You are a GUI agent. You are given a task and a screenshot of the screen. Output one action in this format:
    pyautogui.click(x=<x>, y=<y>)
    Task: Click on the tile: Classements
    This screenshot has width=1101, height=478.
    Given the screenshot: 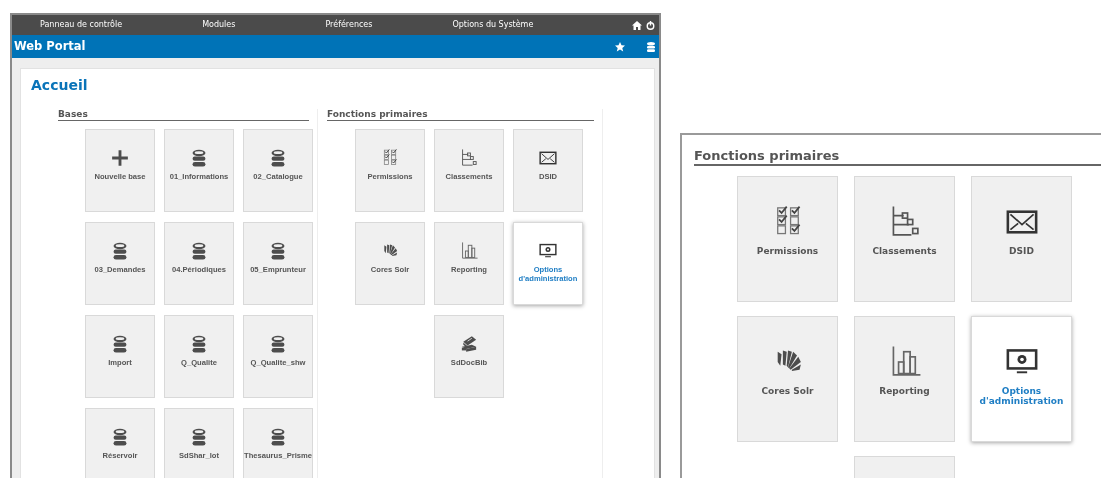 What is the action you would take?
    pyautogui.click(x=904, y=238)
    